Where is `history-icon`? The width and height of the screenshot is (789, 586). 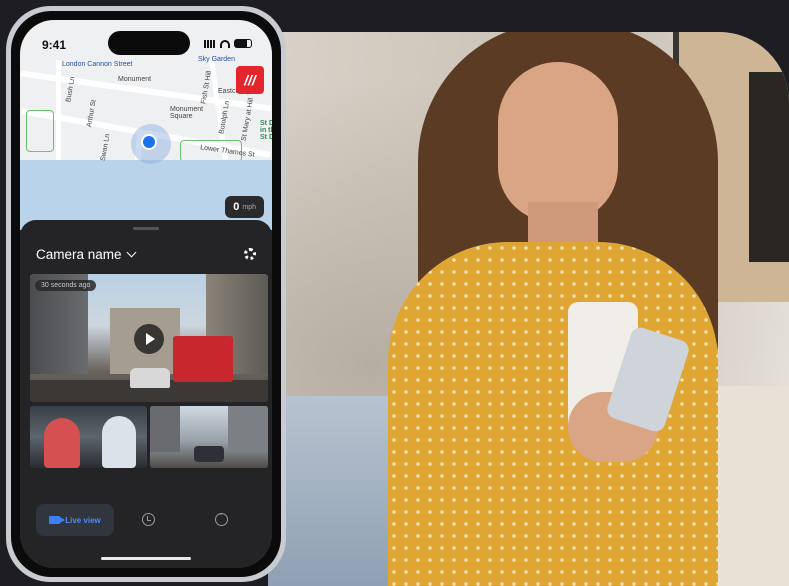 history-icon is located at coordinates (148, 519).